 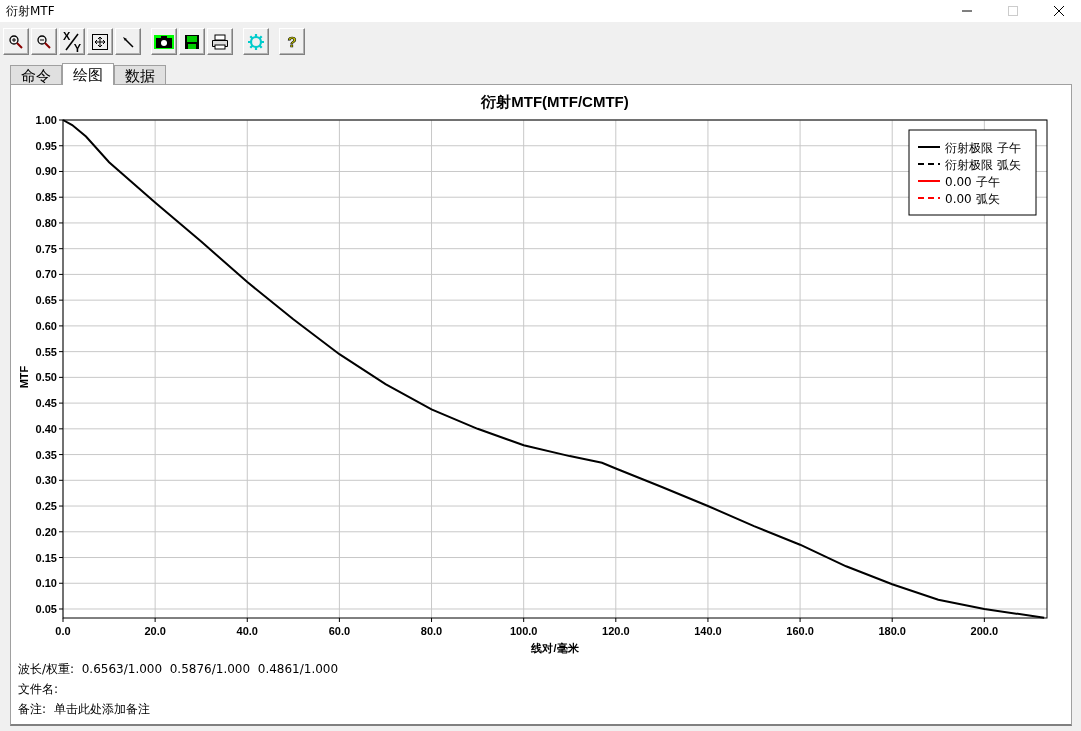 I want to click on y-tick-label: 0.65, so click(x=46, y=300).